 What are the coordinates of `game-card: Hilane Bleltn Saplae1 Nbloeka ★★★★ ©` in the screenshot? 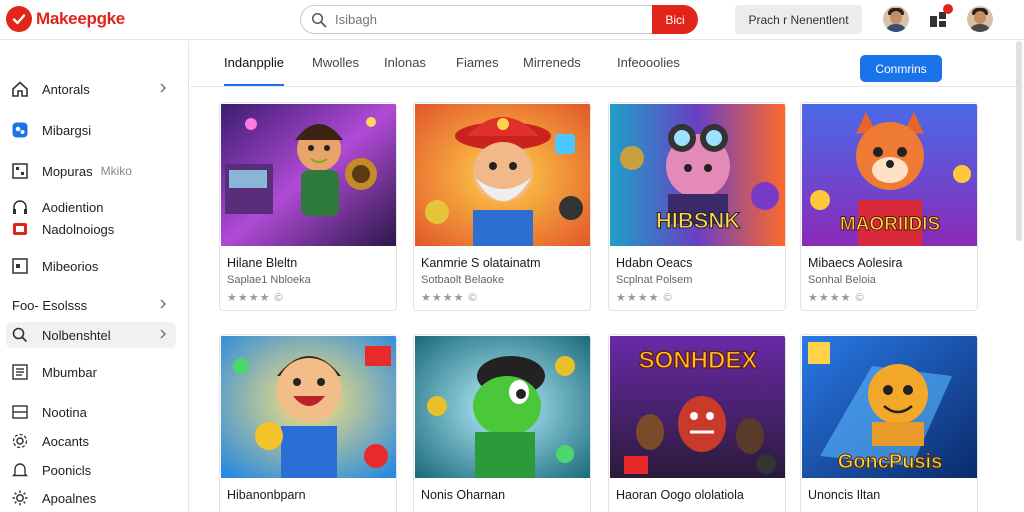 It's located at (308, 206).